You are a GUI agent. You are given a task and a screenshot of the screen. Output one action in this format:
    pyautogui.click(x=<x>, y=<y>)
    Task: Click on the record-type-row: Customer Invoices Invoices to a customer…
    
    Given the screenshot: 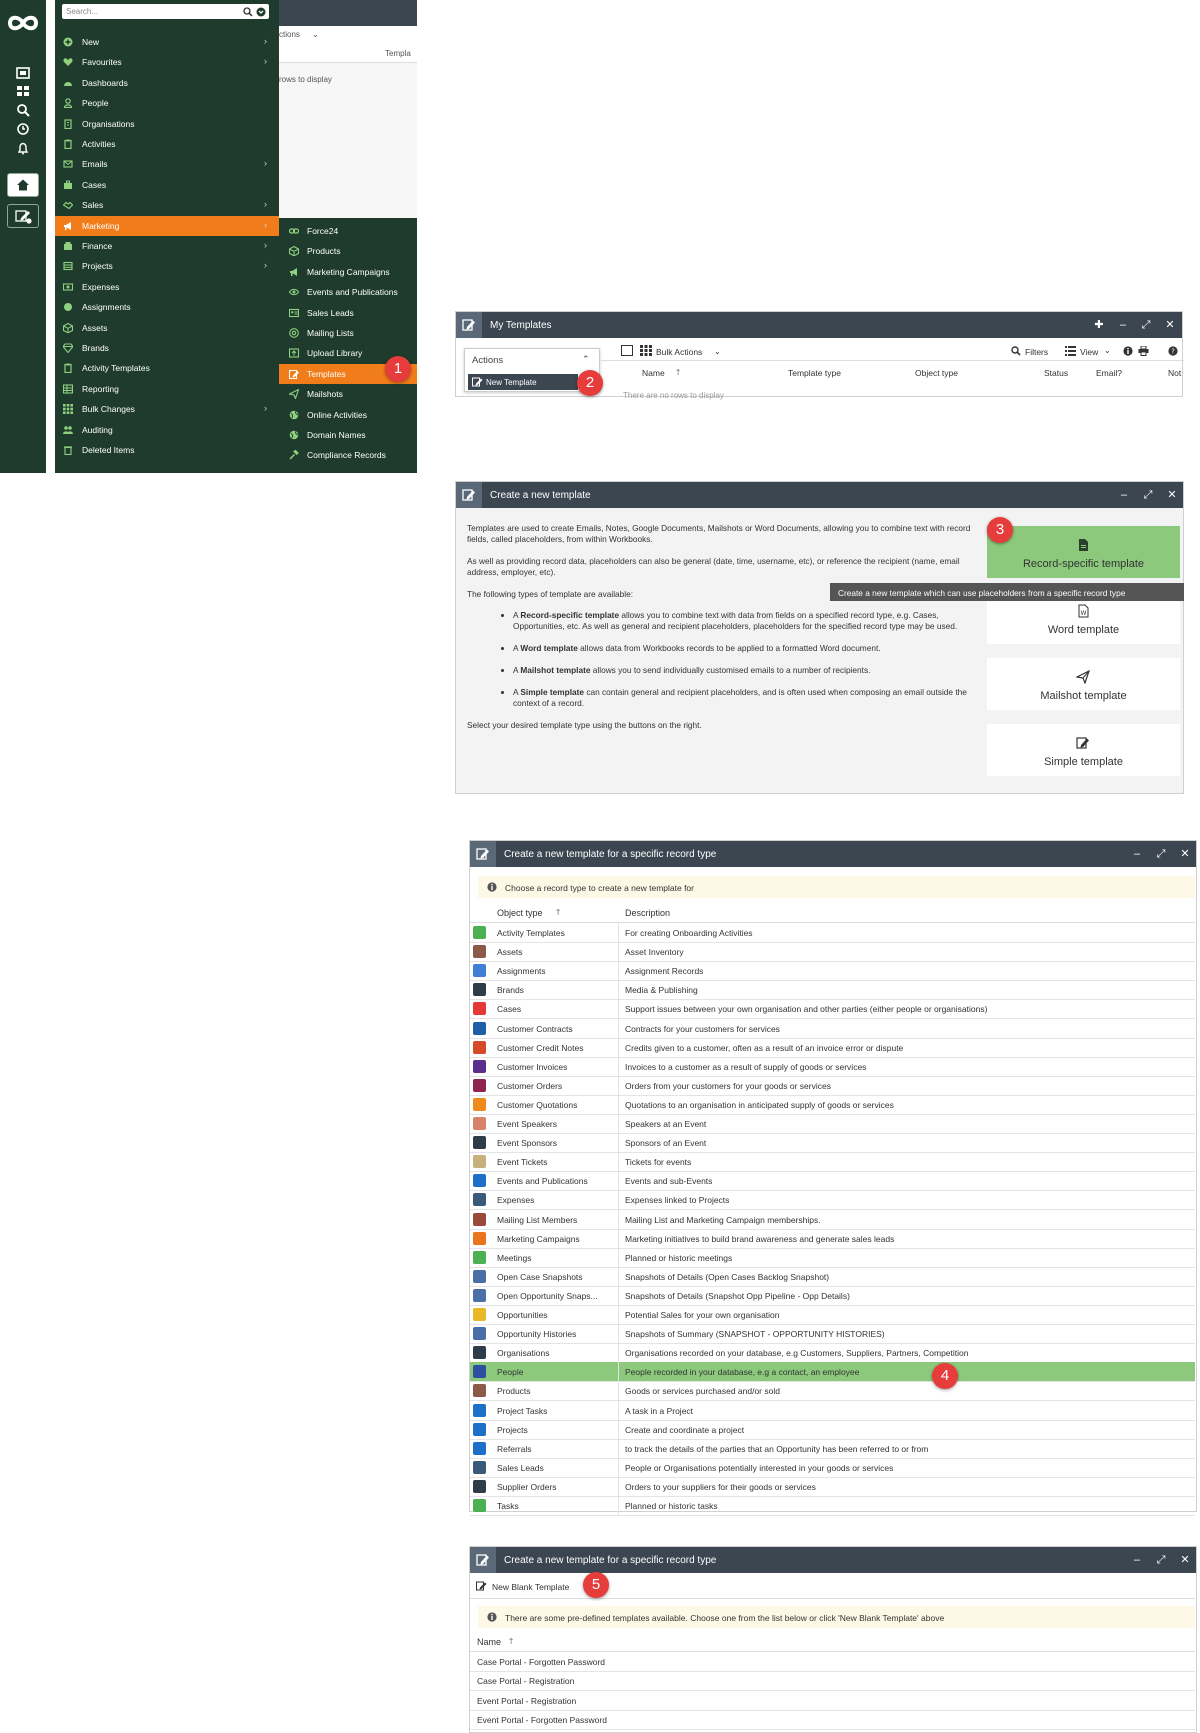 What is the action you would take?
    pyautogui.click(x=832, y=1066)
    